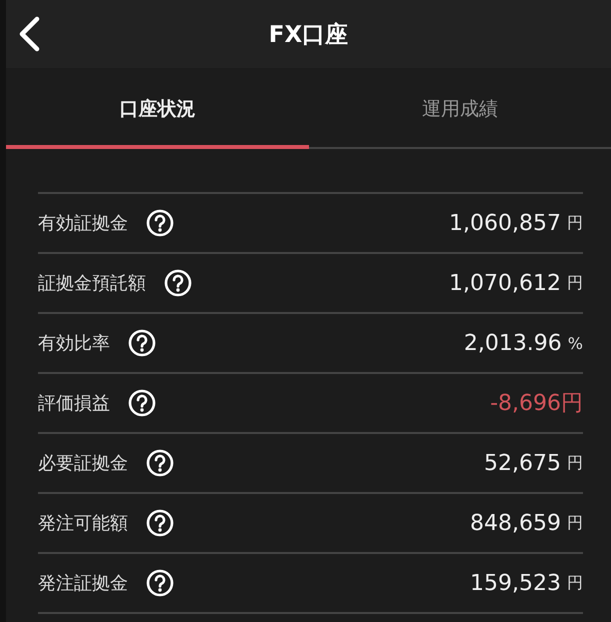 Image resolution: width=611 pixels, height=622 pixels. What do you see at coordinates (513, 343) in the screenshot?
I see `row-value: 2,013.96` at bounding box center [513, 343].